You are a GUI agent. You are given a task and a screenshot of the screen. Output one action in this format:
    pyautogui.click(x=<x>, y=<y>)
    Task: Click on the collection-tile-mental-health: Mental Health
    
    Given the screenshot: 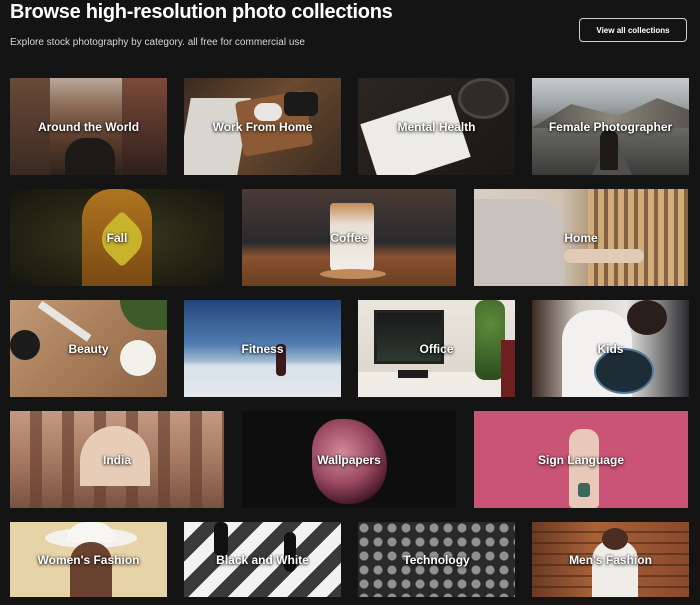 What is the action you would take?
    pyautogui.click(x=436, y=126)
    